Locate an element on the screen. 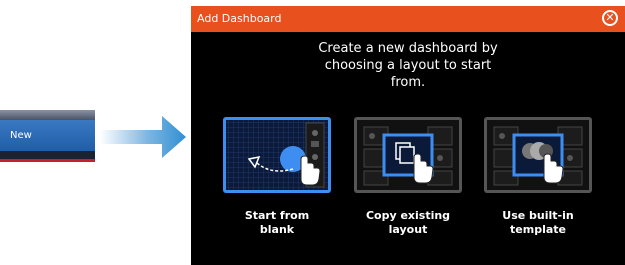  copy-existing-layout-option: Copy existing layout is located at coordinates (410, 177).